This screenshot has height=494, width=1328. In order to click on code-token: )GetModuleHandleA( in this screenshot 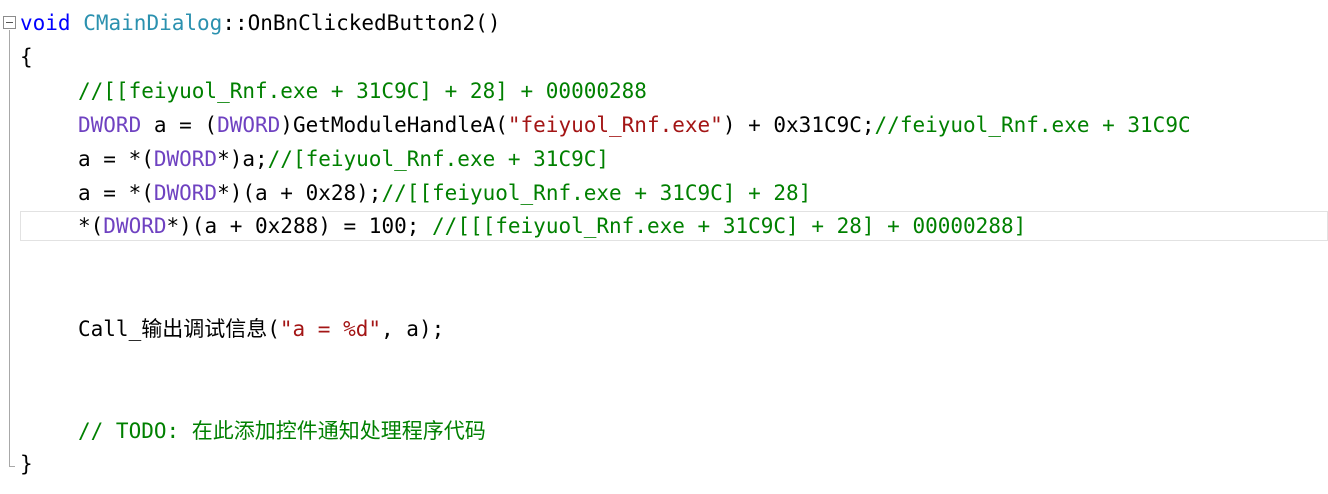, I will do `click(394, 125)`.